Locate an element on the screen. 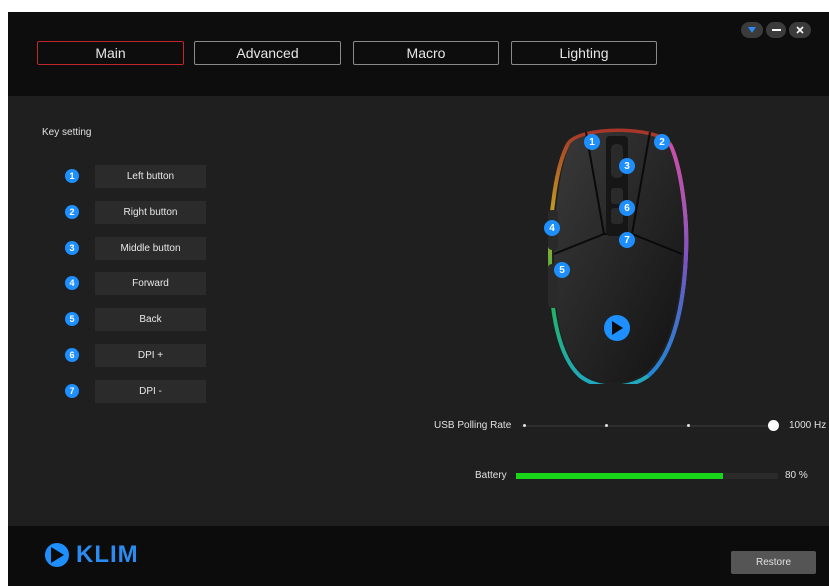 Image resolution: width=829 pixels, height=586 pixels. mouse-marker-2: 2 is located at coordinates (662, 142).